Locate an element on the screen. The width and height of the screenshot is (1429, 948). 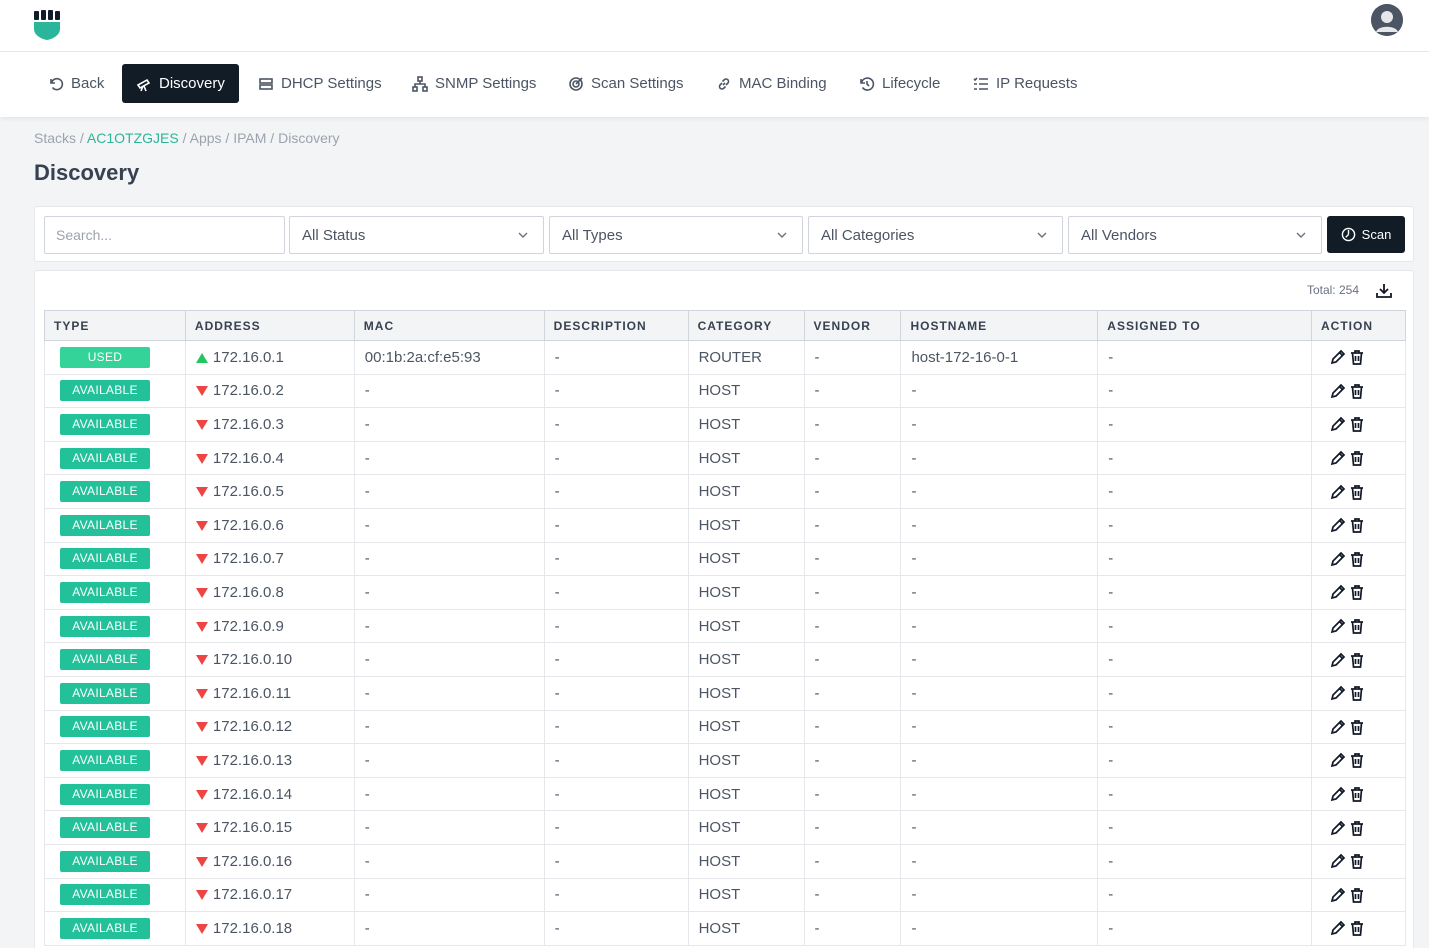
types-select: All Types is located at coordinates (676, 235).